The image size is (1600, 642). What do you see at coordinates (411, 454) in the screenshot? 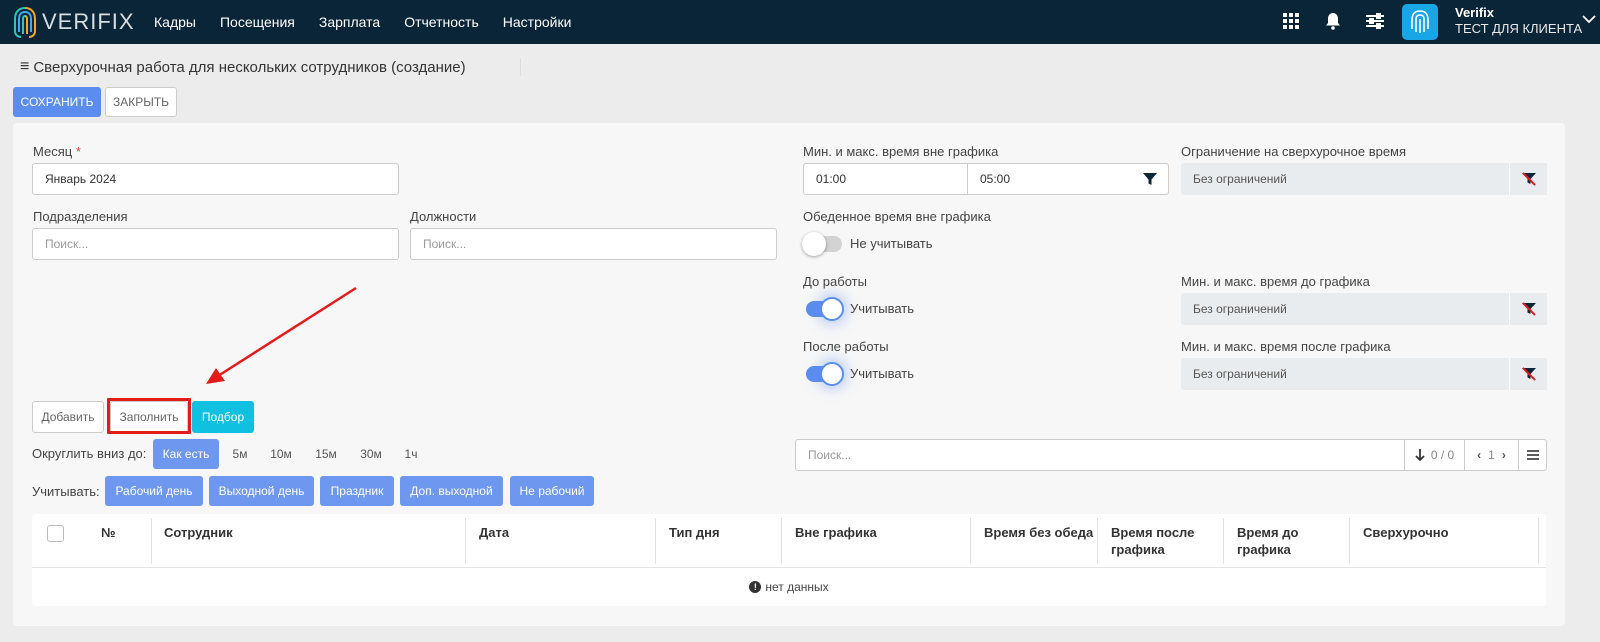
I see `rounding-option-1h: 1ч` at bounding box center [411, 454].